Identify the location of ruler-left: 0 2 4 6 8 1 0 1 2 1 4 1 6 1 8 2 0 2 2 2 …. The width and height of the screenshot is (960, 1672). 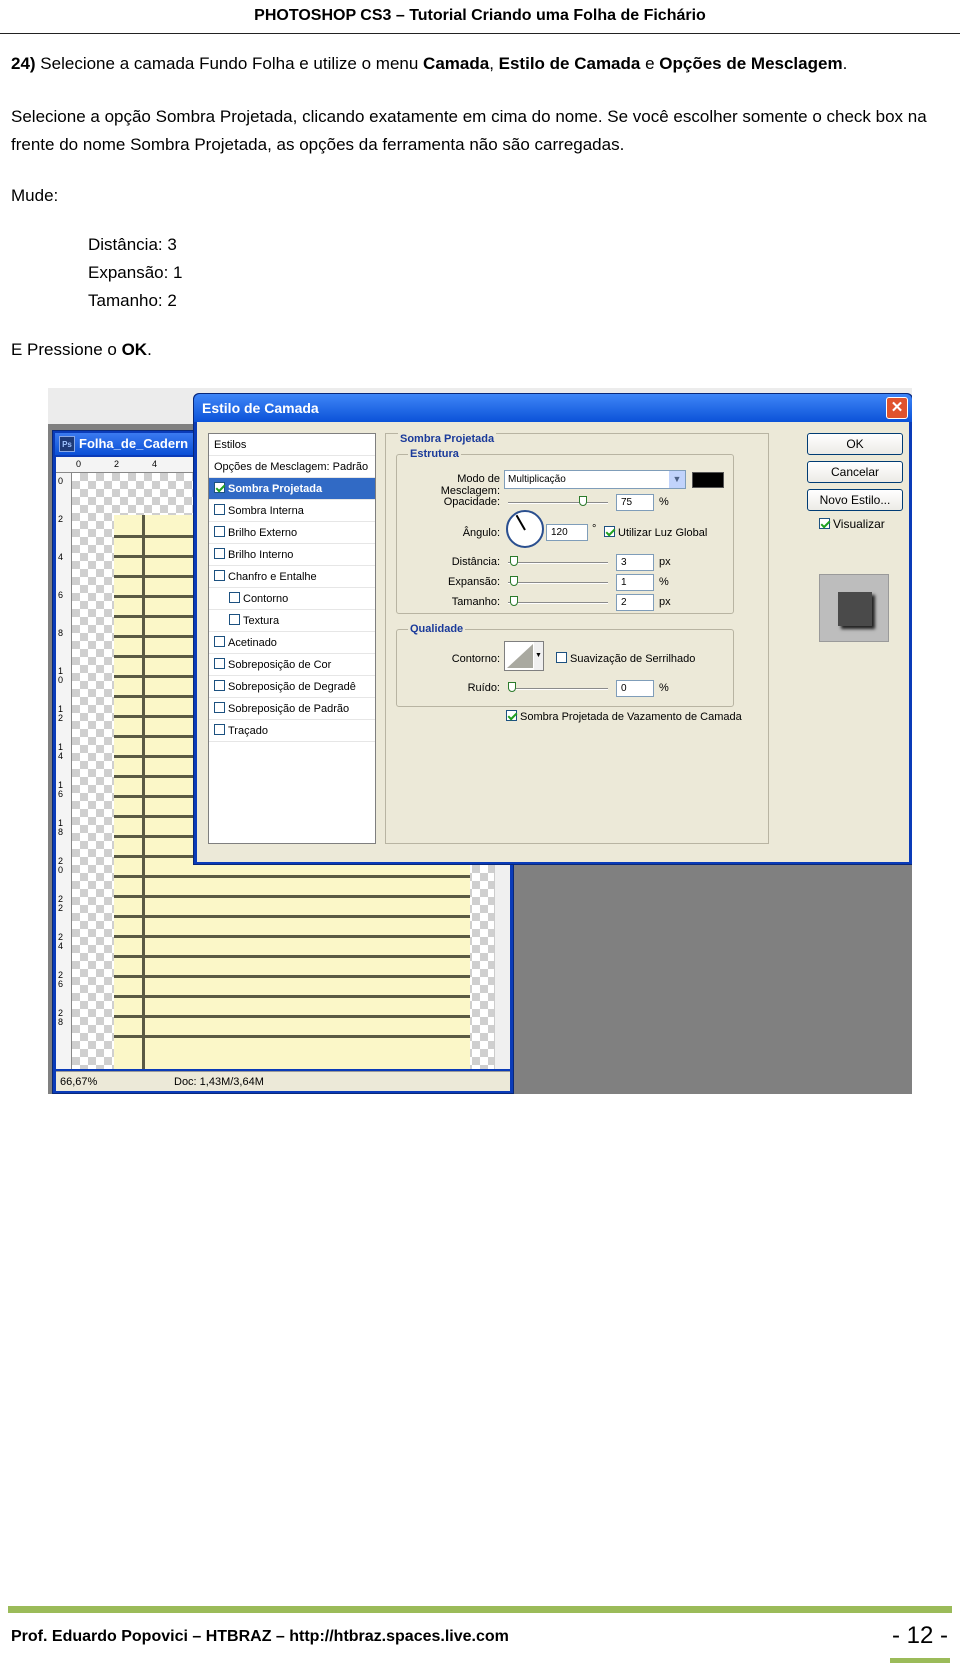
(64, 771).